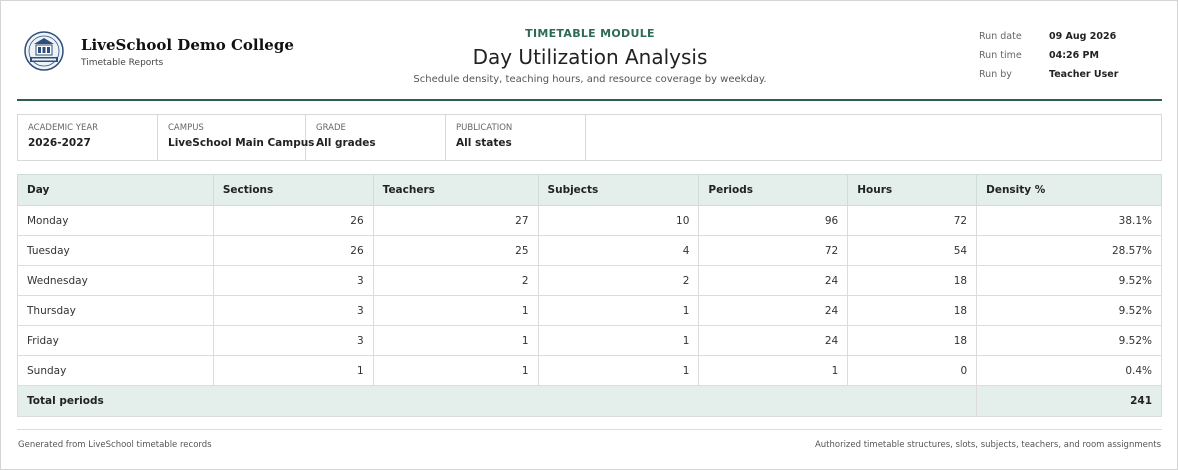 The image size is (1178, 470). What do you see at coordinates (618, 220) in the screenshot?
I see `cell-subjects: 10` at bounding box center [618, 220].